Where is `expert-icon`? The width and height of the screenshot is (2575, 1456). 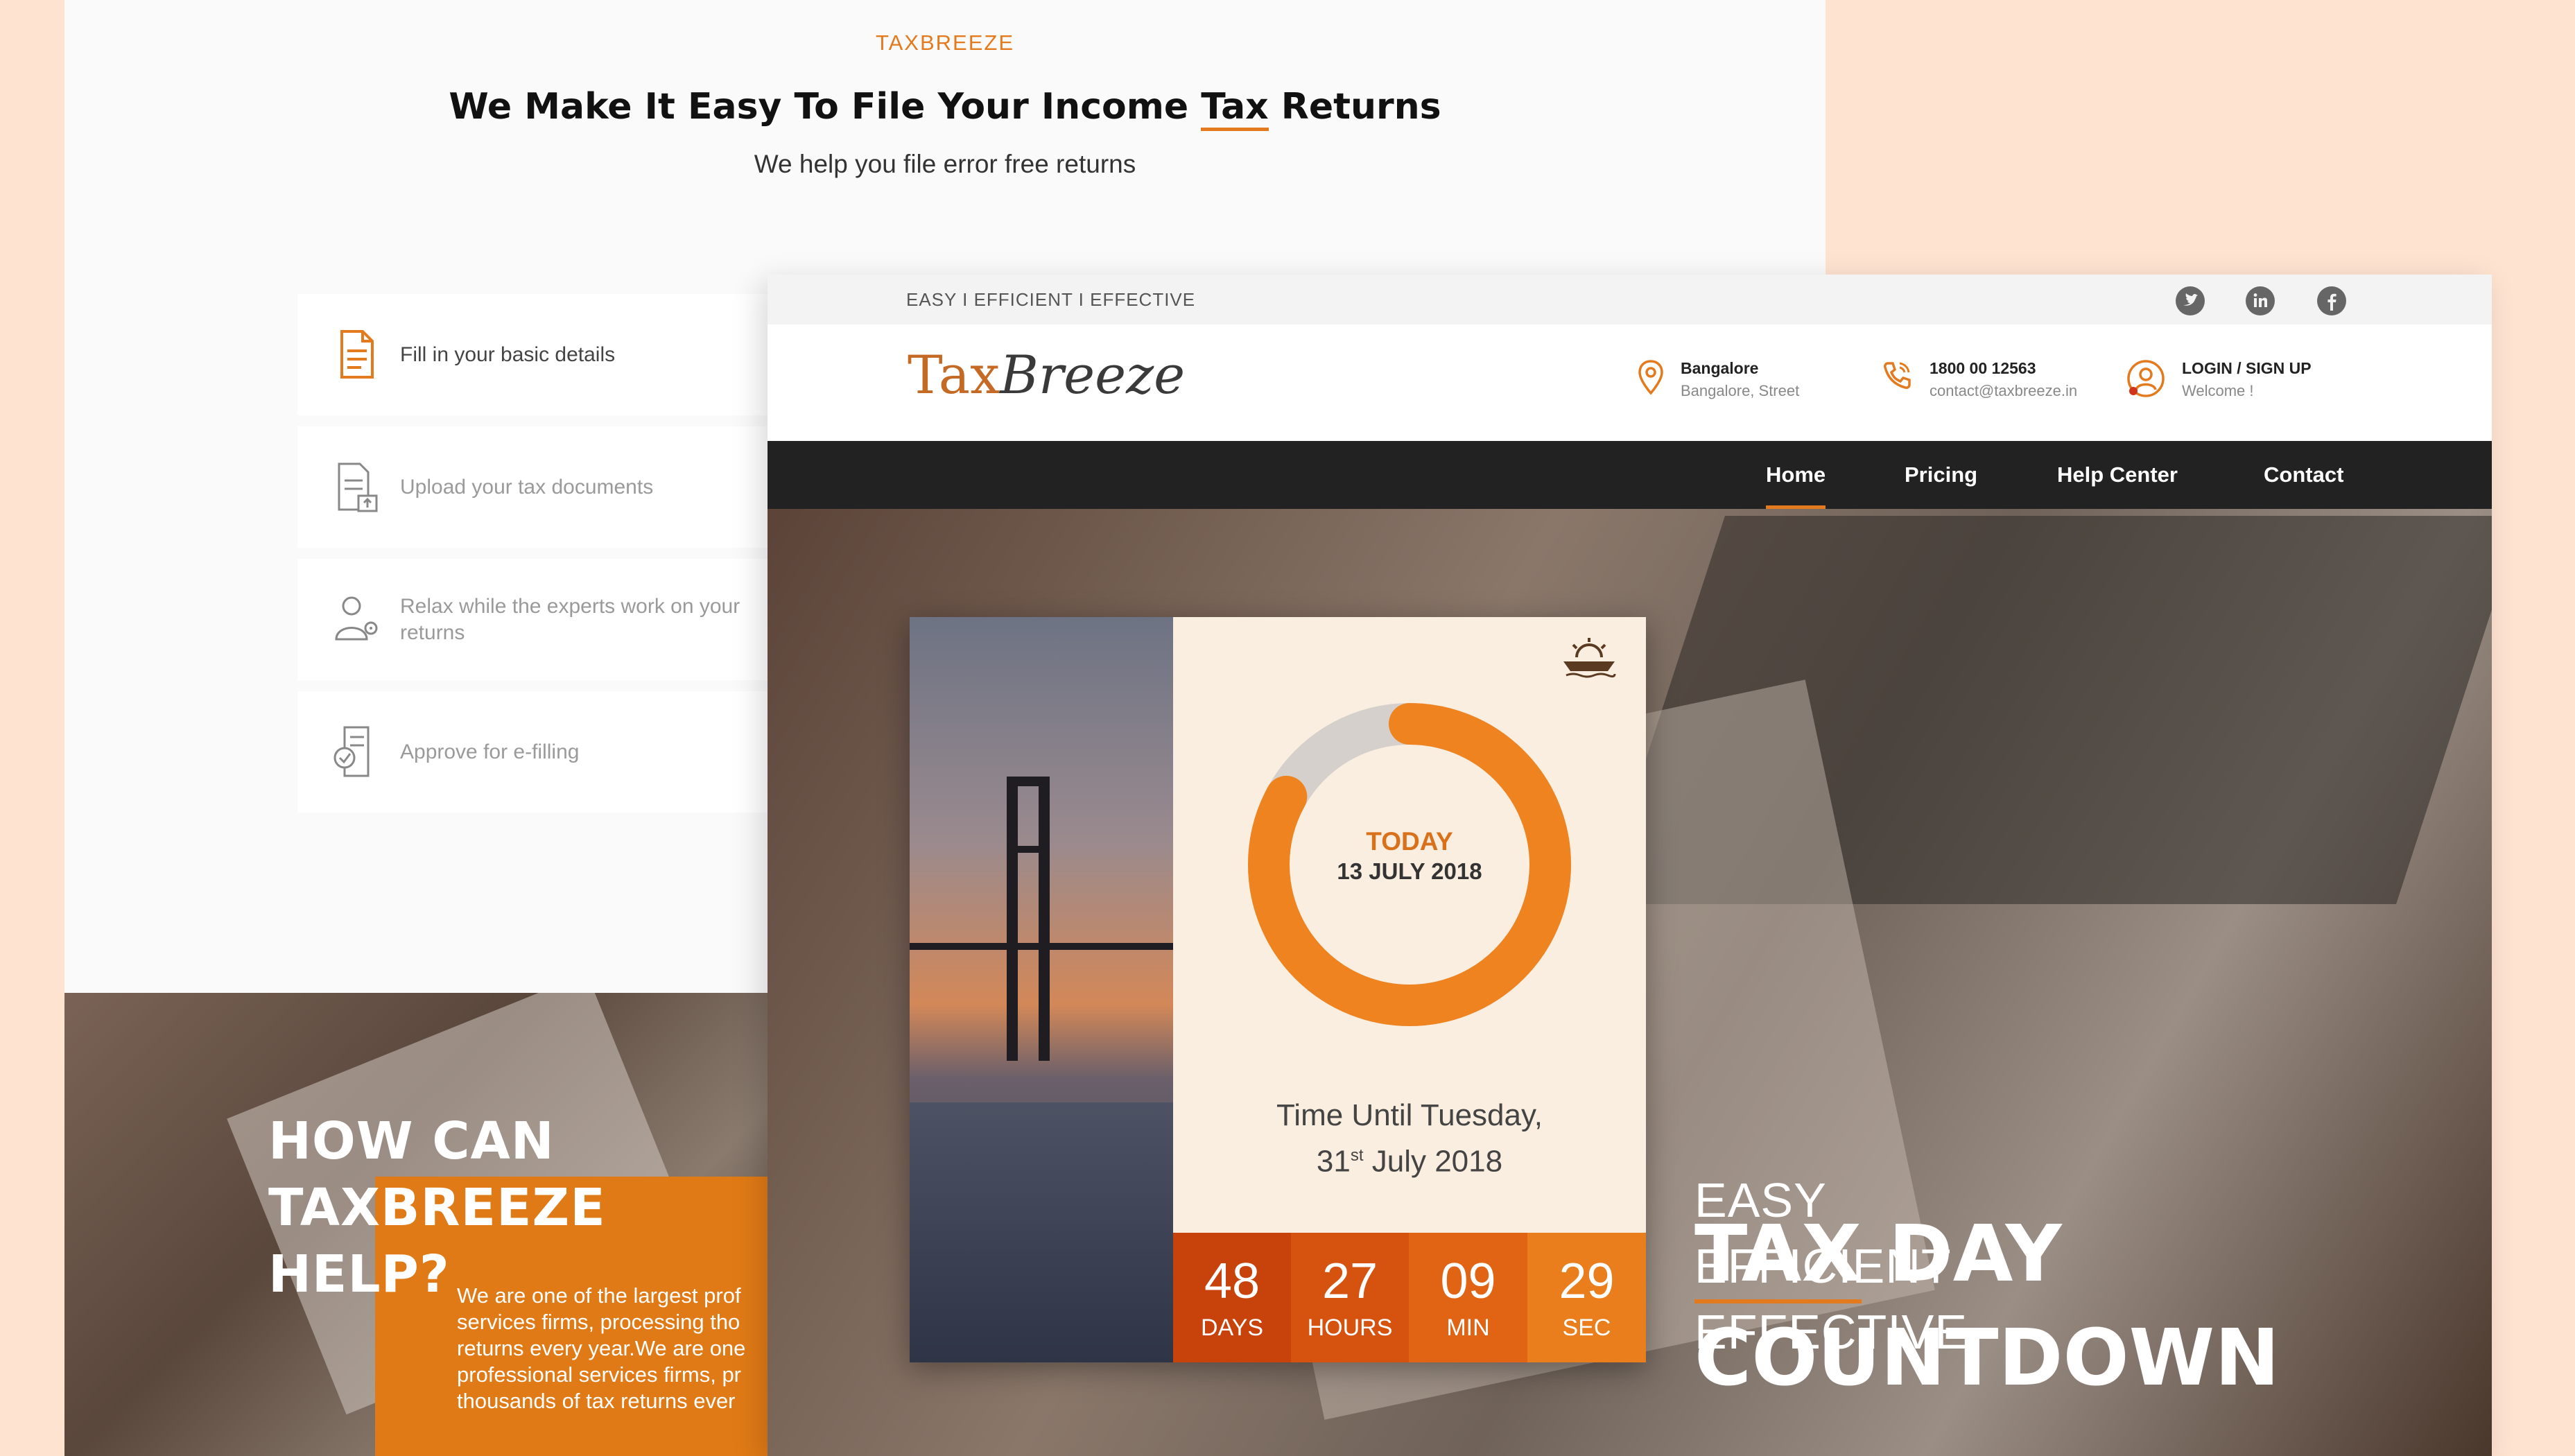
expert-icon is located at coordinates (356, 618).